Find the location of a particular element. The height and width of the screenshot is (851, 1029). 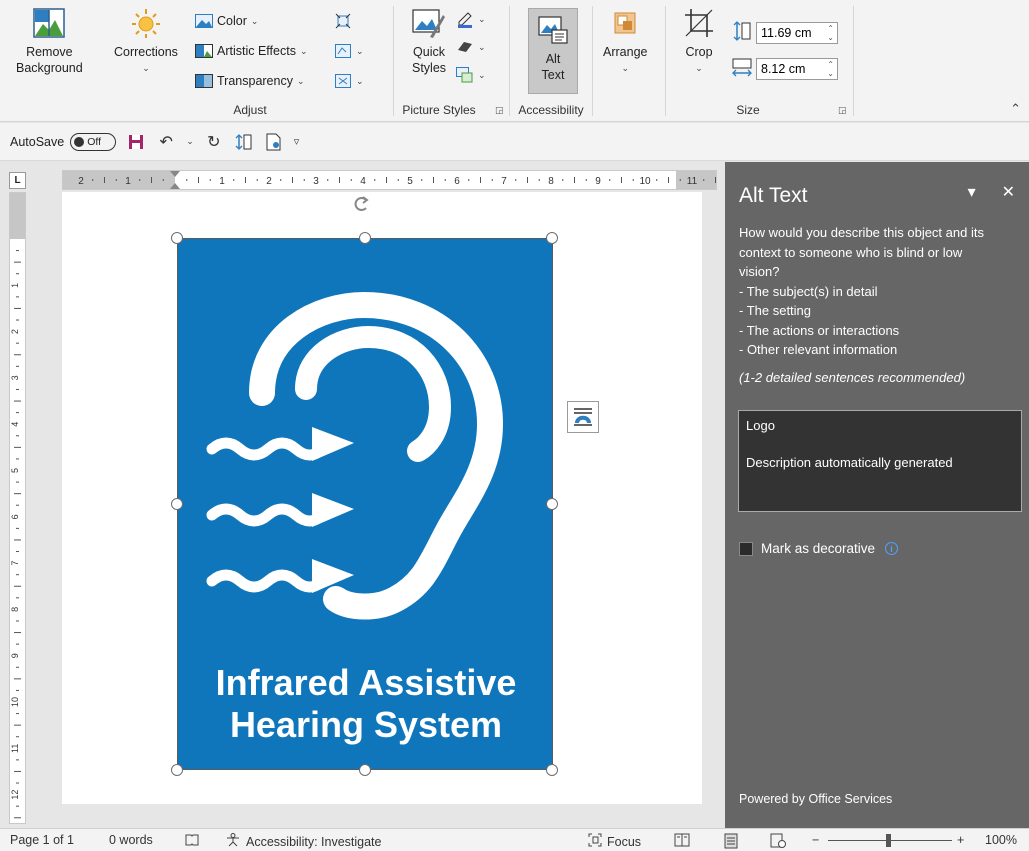

sun-icon is located at coordinates (146, 23).